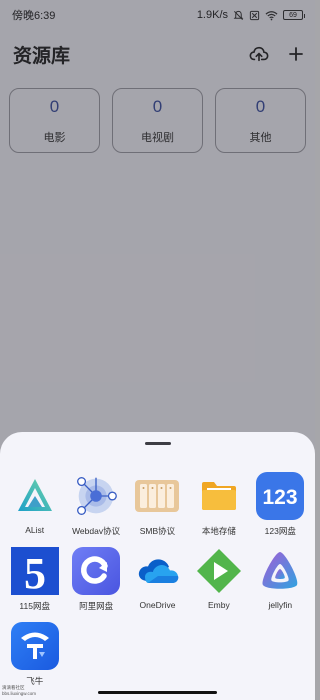 This screenshot has height=700, width=320. I want to click on source-emby: Emby, so click(218, 582).